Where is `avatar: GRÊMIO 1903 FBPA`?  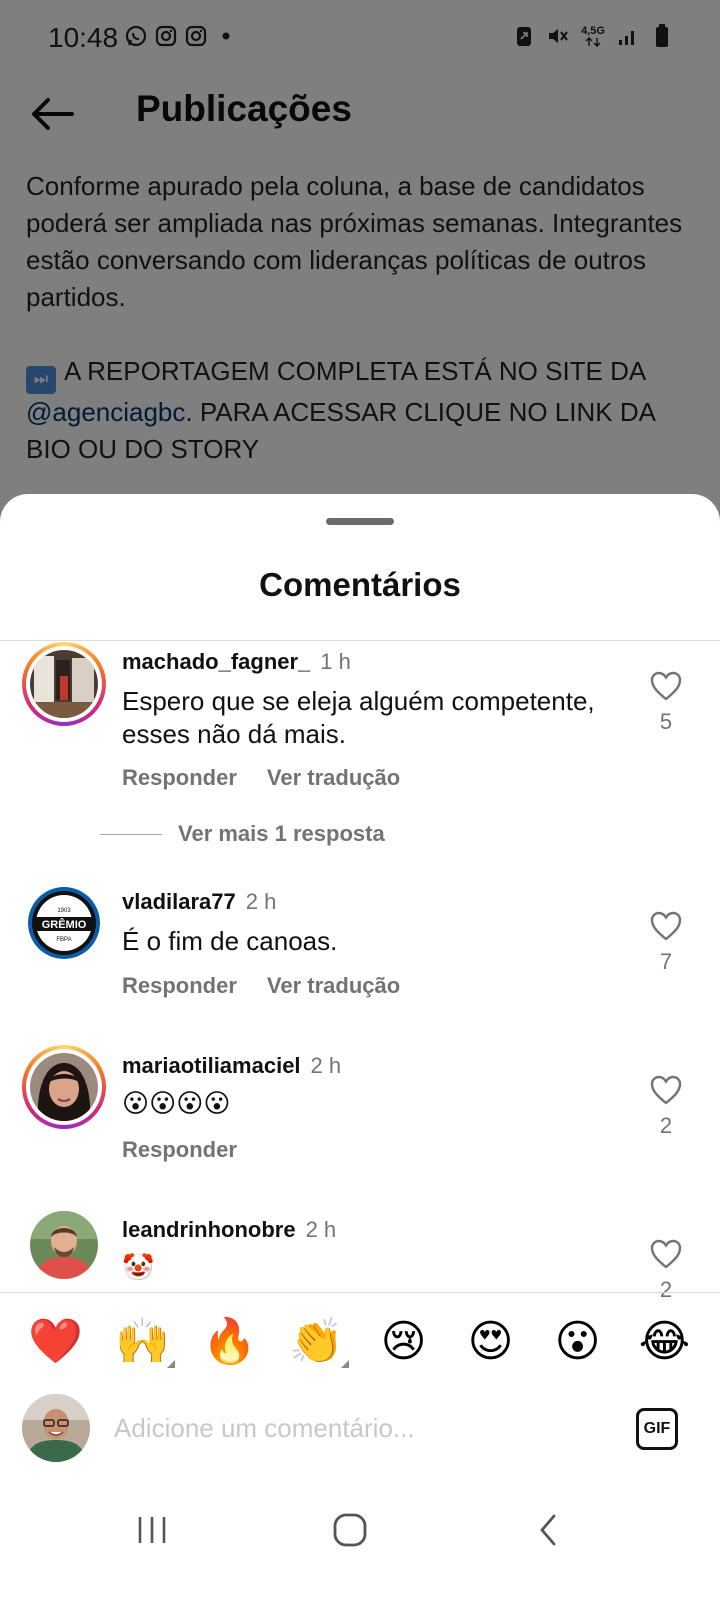 avatar: GRÊMIO 1903 FBPA is located at coordinates (64, 923).